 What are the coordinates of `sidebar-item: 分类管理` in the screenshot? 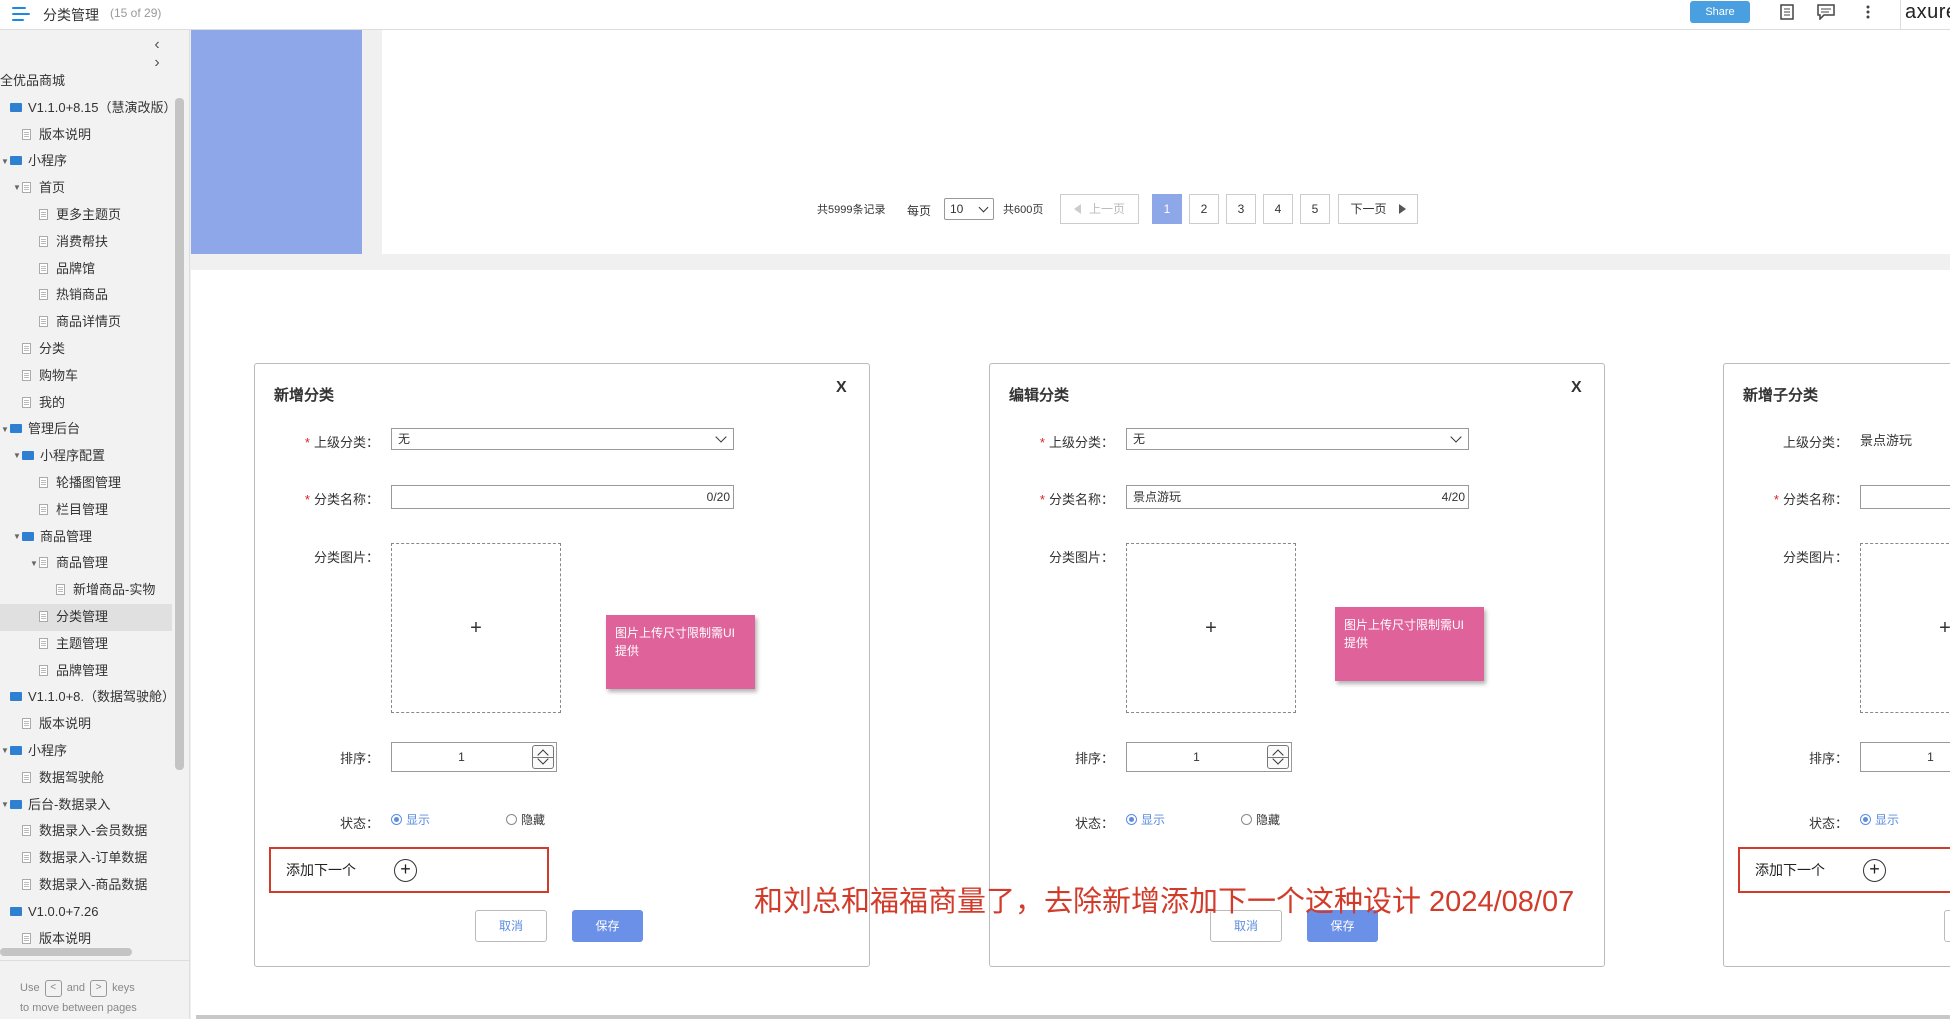 It's located at (86, 617).